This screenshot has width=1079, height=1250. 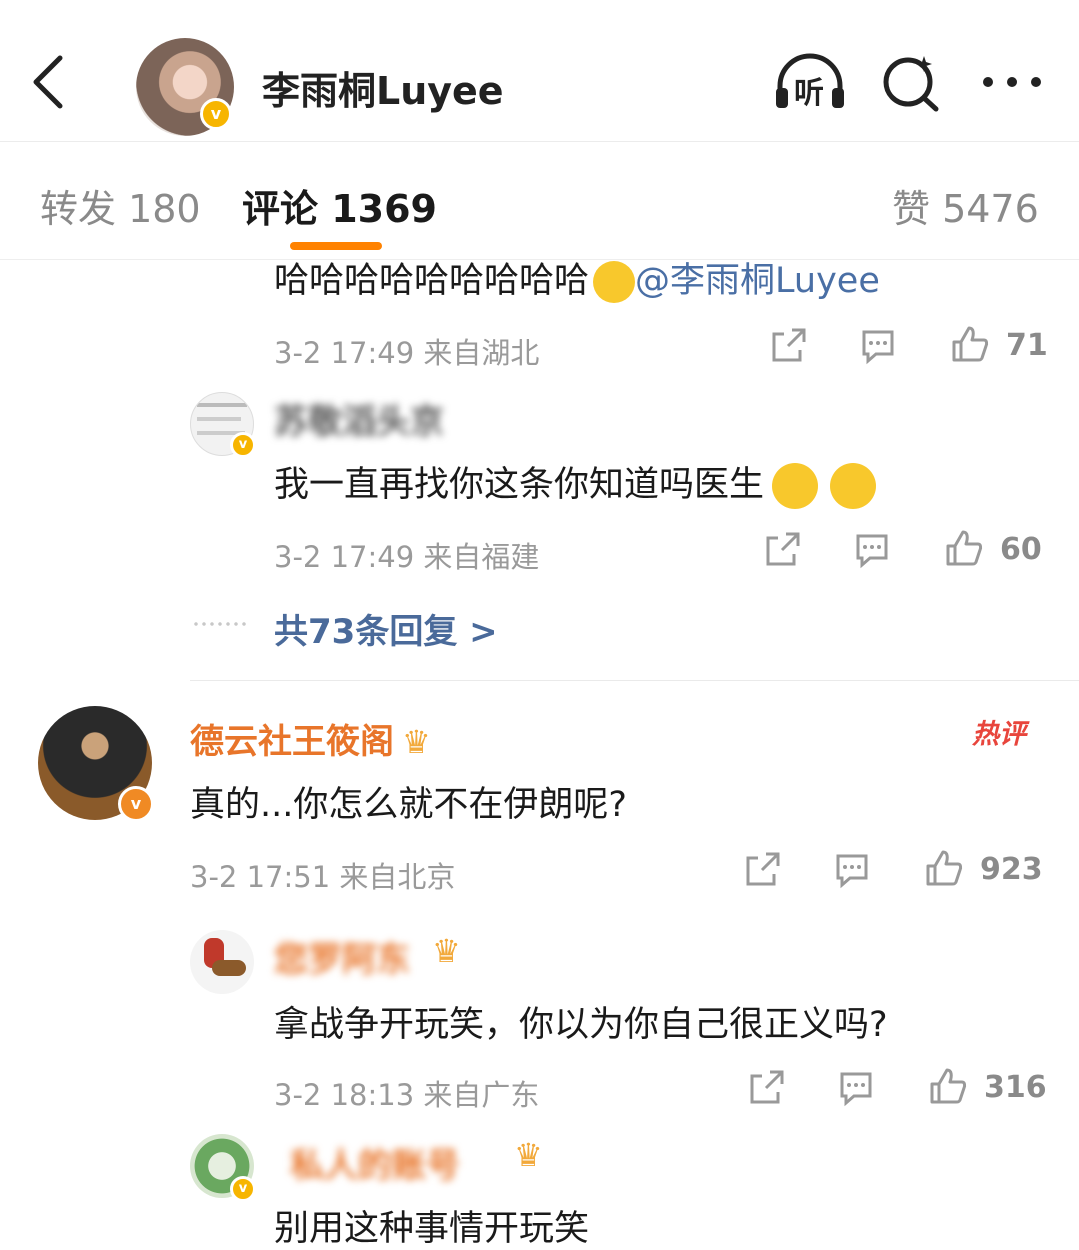 What do you see at coordinates (1011, 869) in the screenshot?
I see `like-count: 923` at bounding box center [1011, 869].